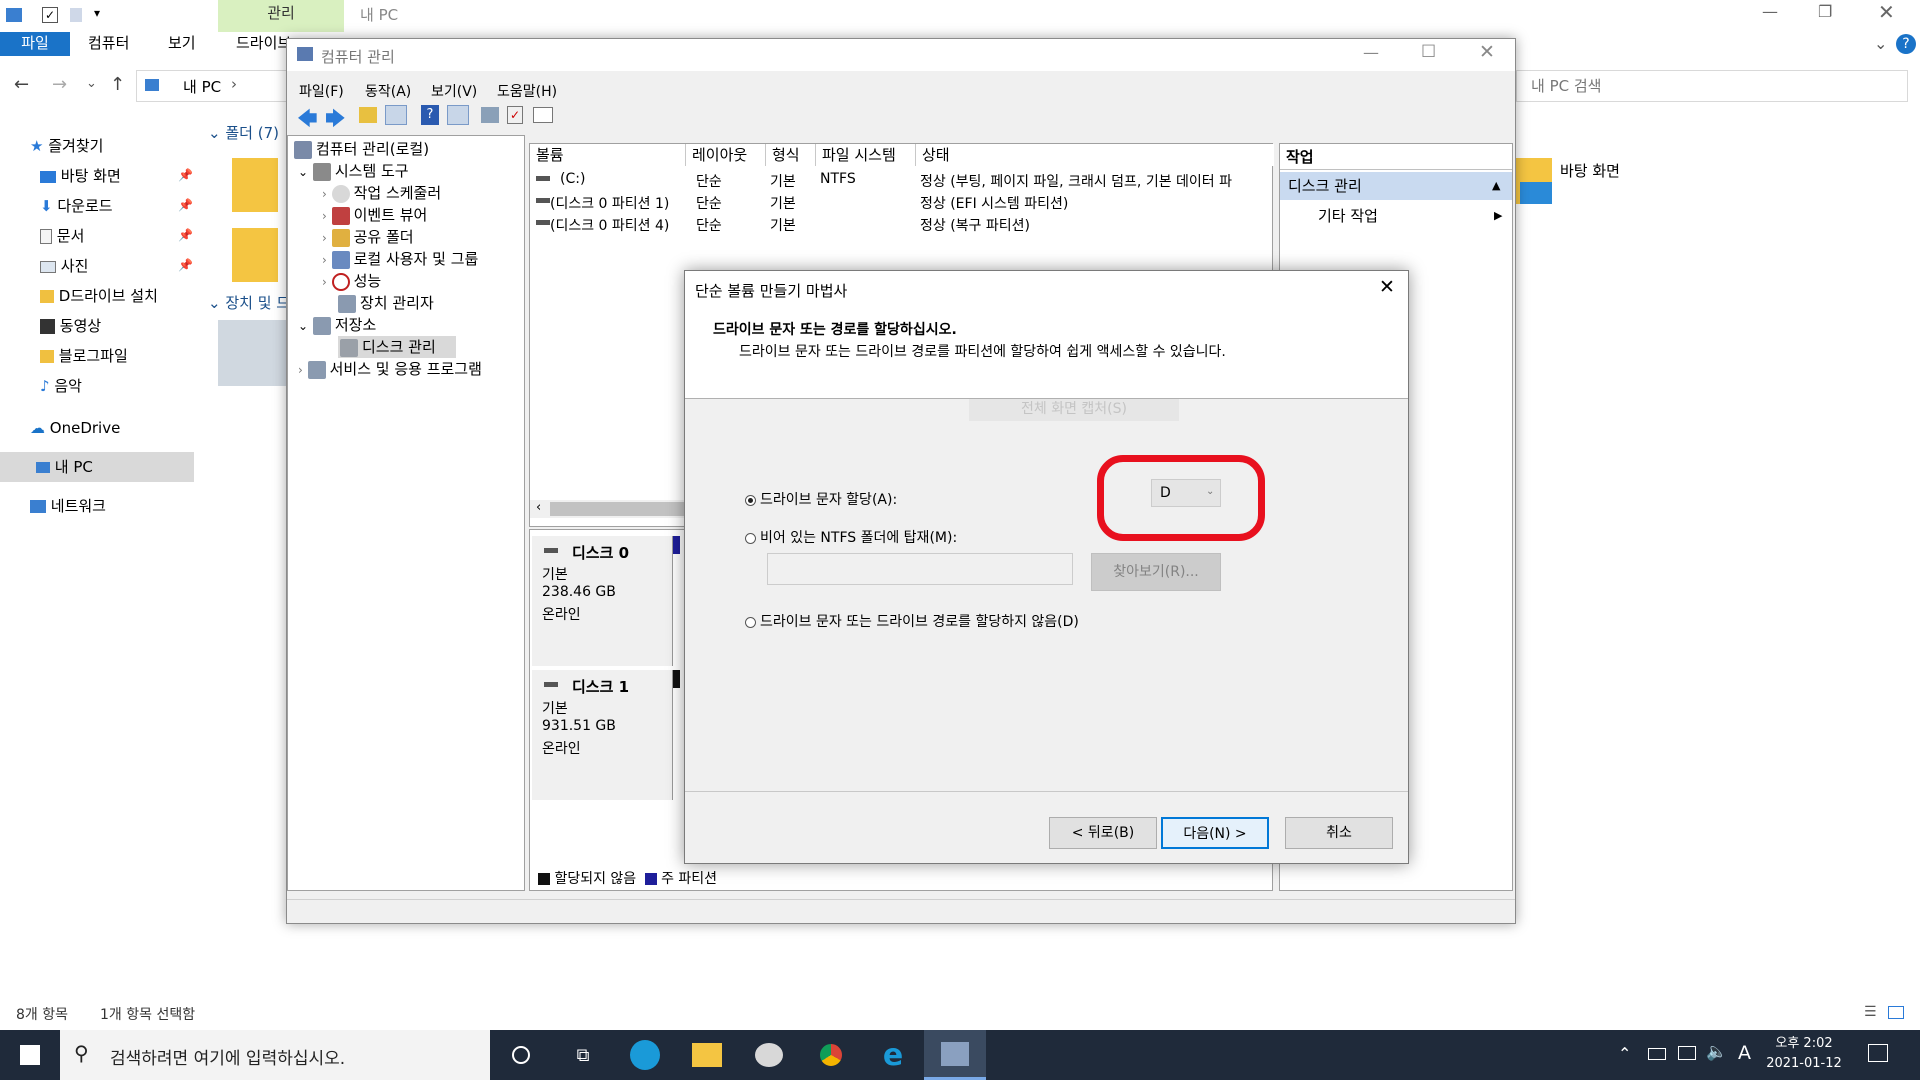 The width and height of the screenshot is (1920, 1080). Describe the element at coordinates (1825, 11) in the screenshot. I see `restore-icon: ❐` at that location.